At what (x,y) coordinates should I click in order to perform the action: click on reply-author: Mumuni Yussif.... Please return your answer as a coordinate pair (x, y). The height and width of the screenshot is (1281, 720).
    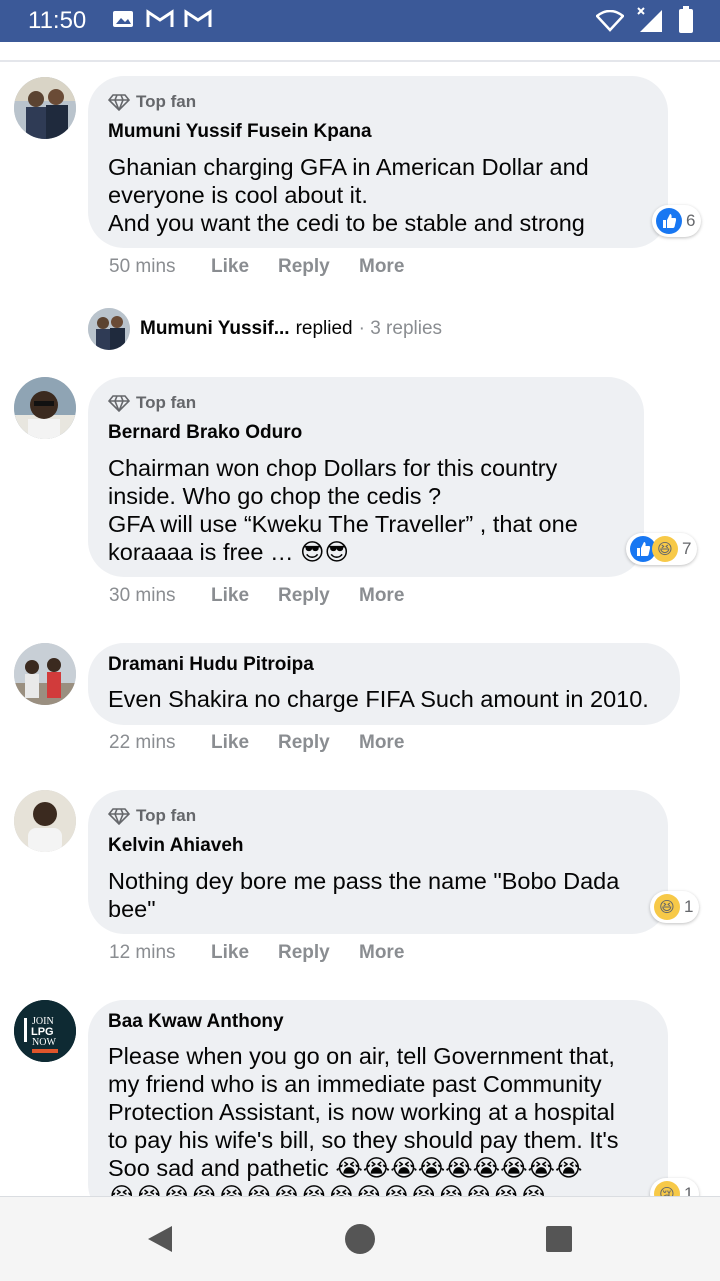
    Looking at the image, I should click on (215, 328).